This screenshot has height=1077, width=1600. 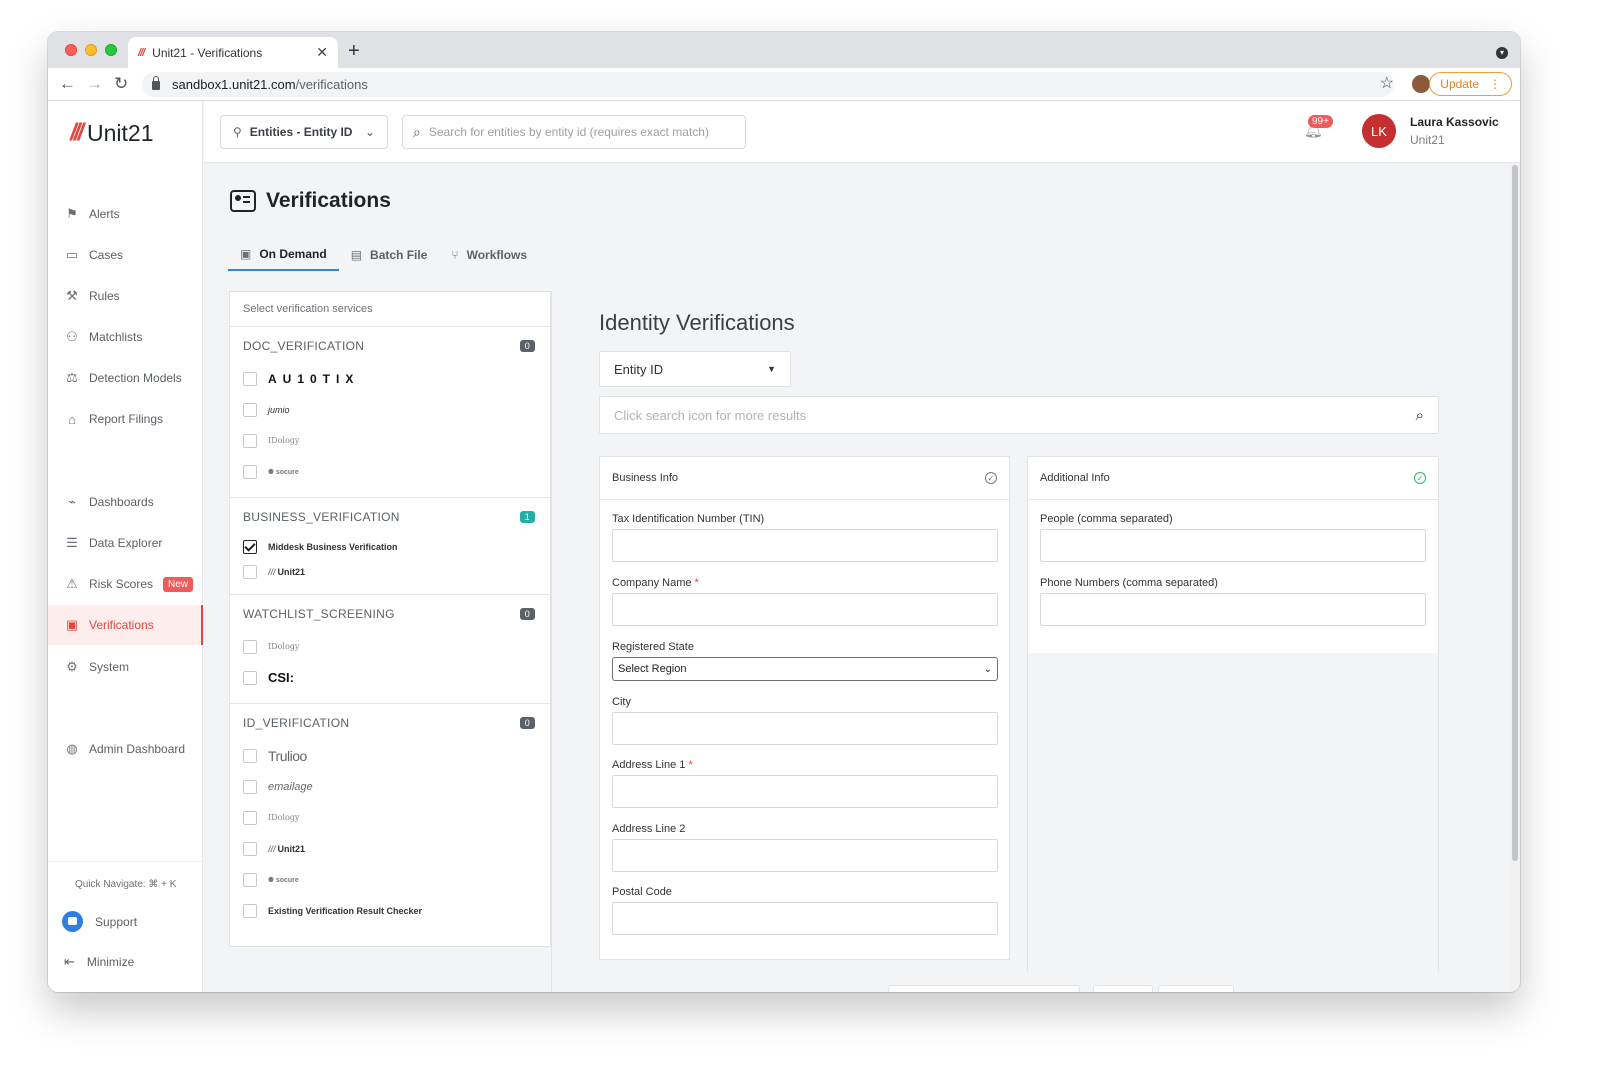 I want to click on zoom-window-button, so click(x=111, y=50).